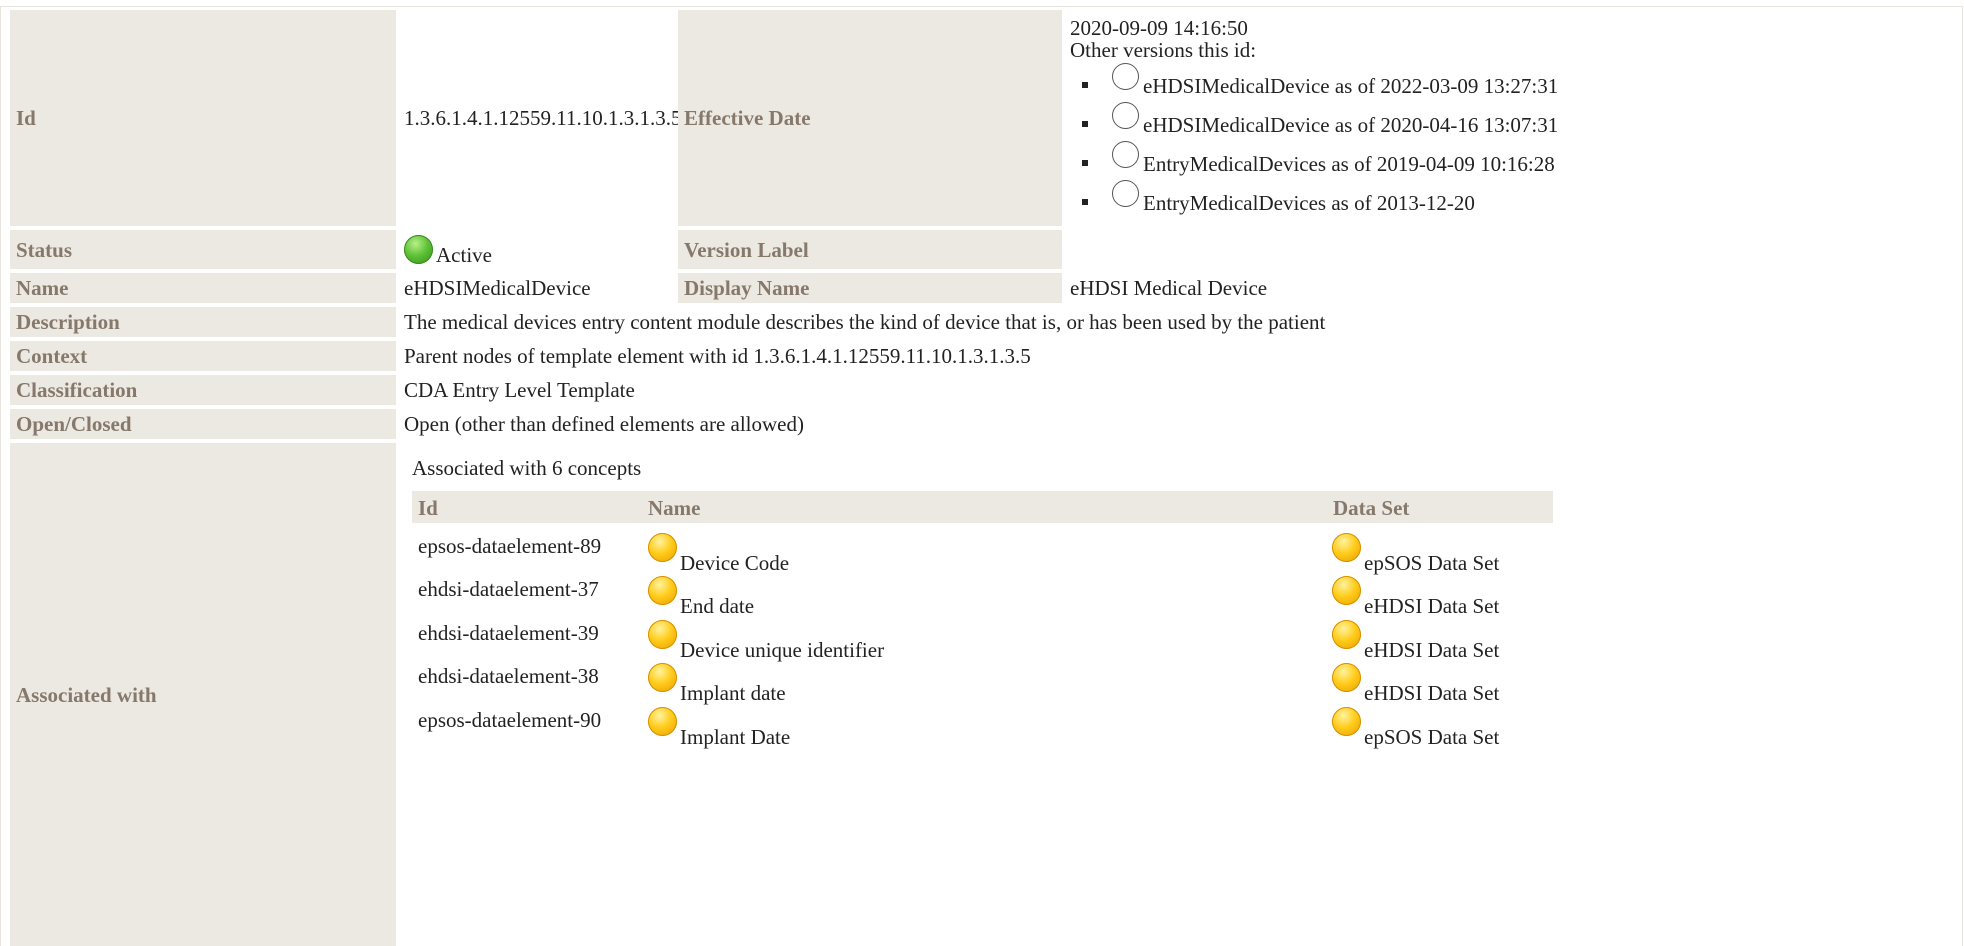 The width and height of the screenshot is (1964, 946). I want to click on status-label: Status, so click(203, 249).